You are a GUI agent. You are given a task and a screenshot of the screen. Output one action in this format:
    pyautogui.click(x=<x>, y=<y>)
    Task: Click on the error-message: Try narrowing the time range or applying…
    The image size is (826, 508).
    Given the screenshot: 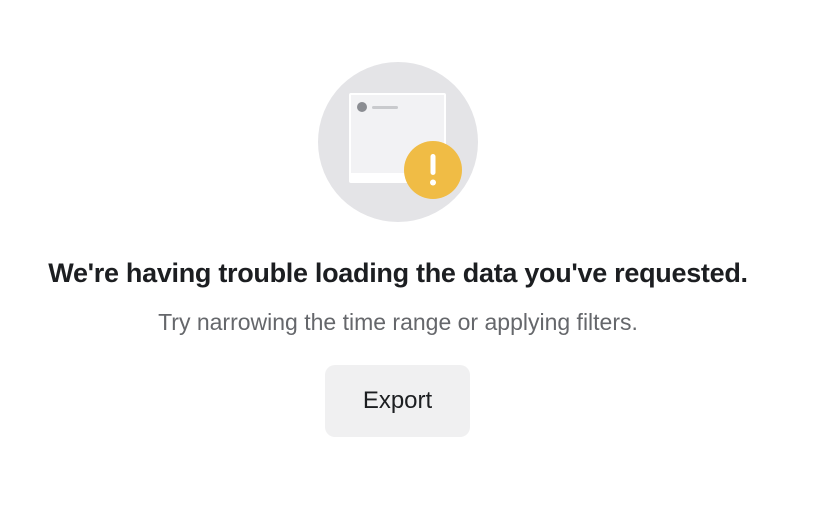 What is the action you would take?
    pyautogui.click(x=398, y=322)
    